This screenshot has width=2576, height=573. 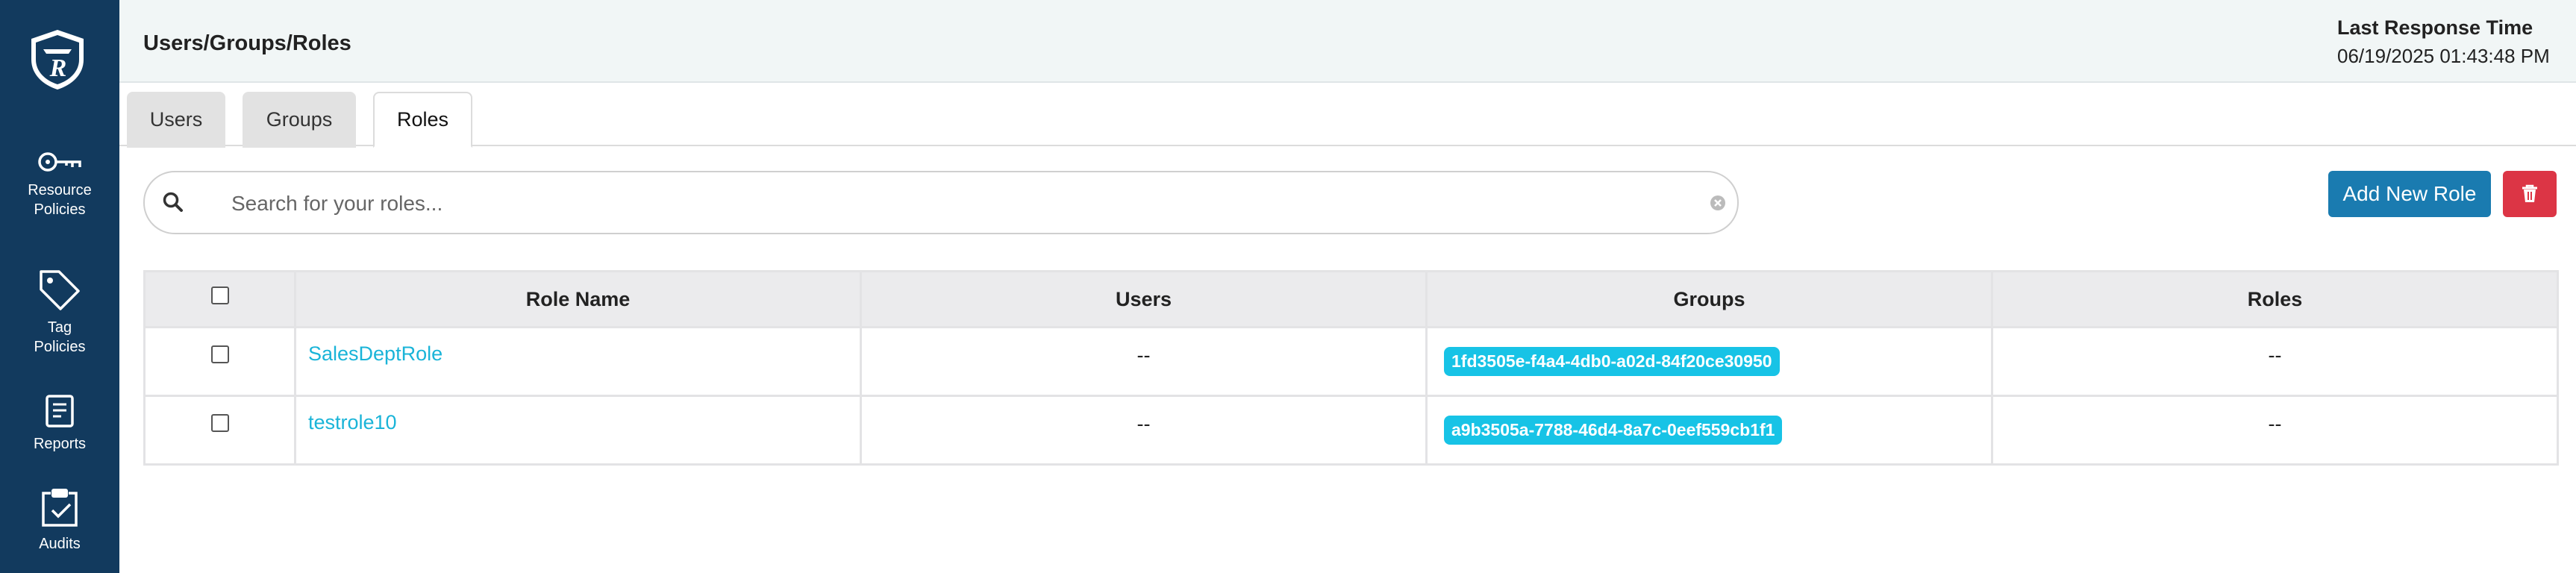 What do you see at coordinates (60, 544) in the screenshot?
I see `sidebar-item-label: Audits` at bounding box center [60, 544].